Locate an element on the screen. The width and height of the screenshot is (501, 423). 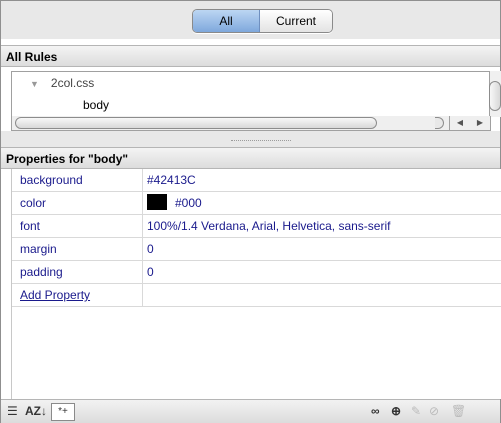
rules-vertical-scrollbar is located at coordinates (495, 94).